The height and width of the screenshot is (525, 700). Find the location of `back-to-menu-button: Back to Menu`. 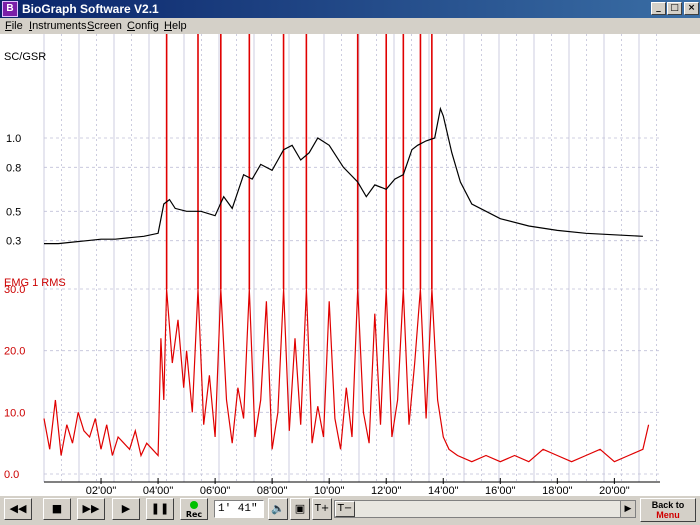

back-to-menu-button: Back to Menu is located at coordinates (668, 510).